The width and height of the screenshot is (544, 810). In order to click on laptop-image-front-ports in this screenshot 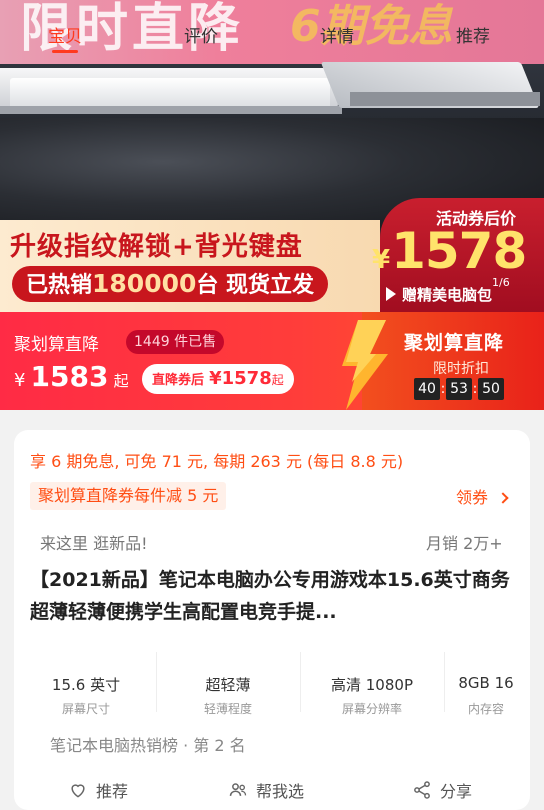, I will do `click(171, 110)`.